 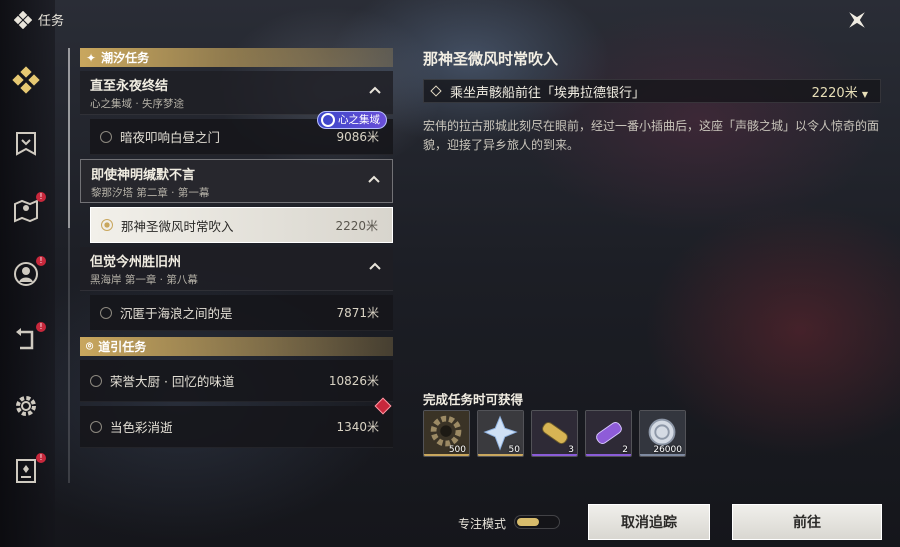 What do you see at coordinates (649, 522) in the screenshot?
I see `cancel-track-button: 取消追踪` at bounding box center [649, 522].